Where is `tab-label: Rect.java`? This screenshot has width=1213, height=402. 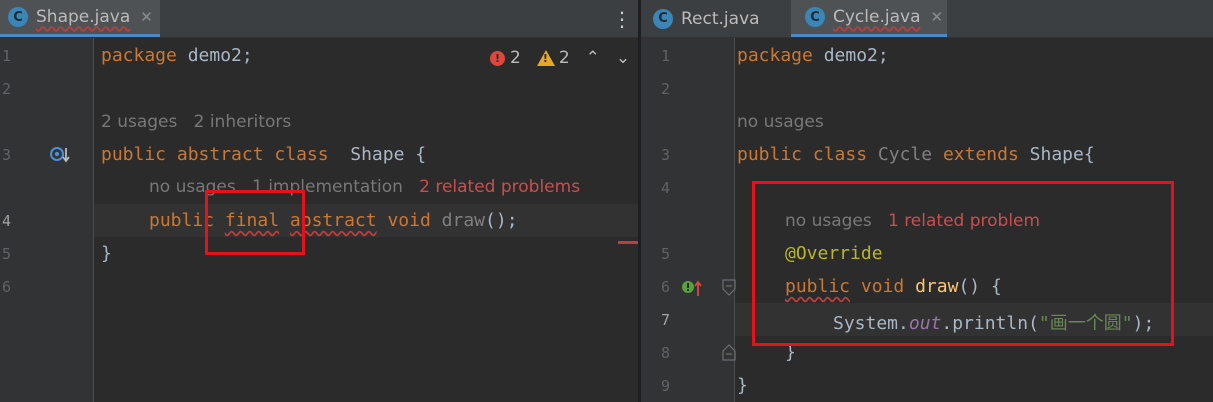 tab-label: Rect.java is located at coordinates (720, 18).